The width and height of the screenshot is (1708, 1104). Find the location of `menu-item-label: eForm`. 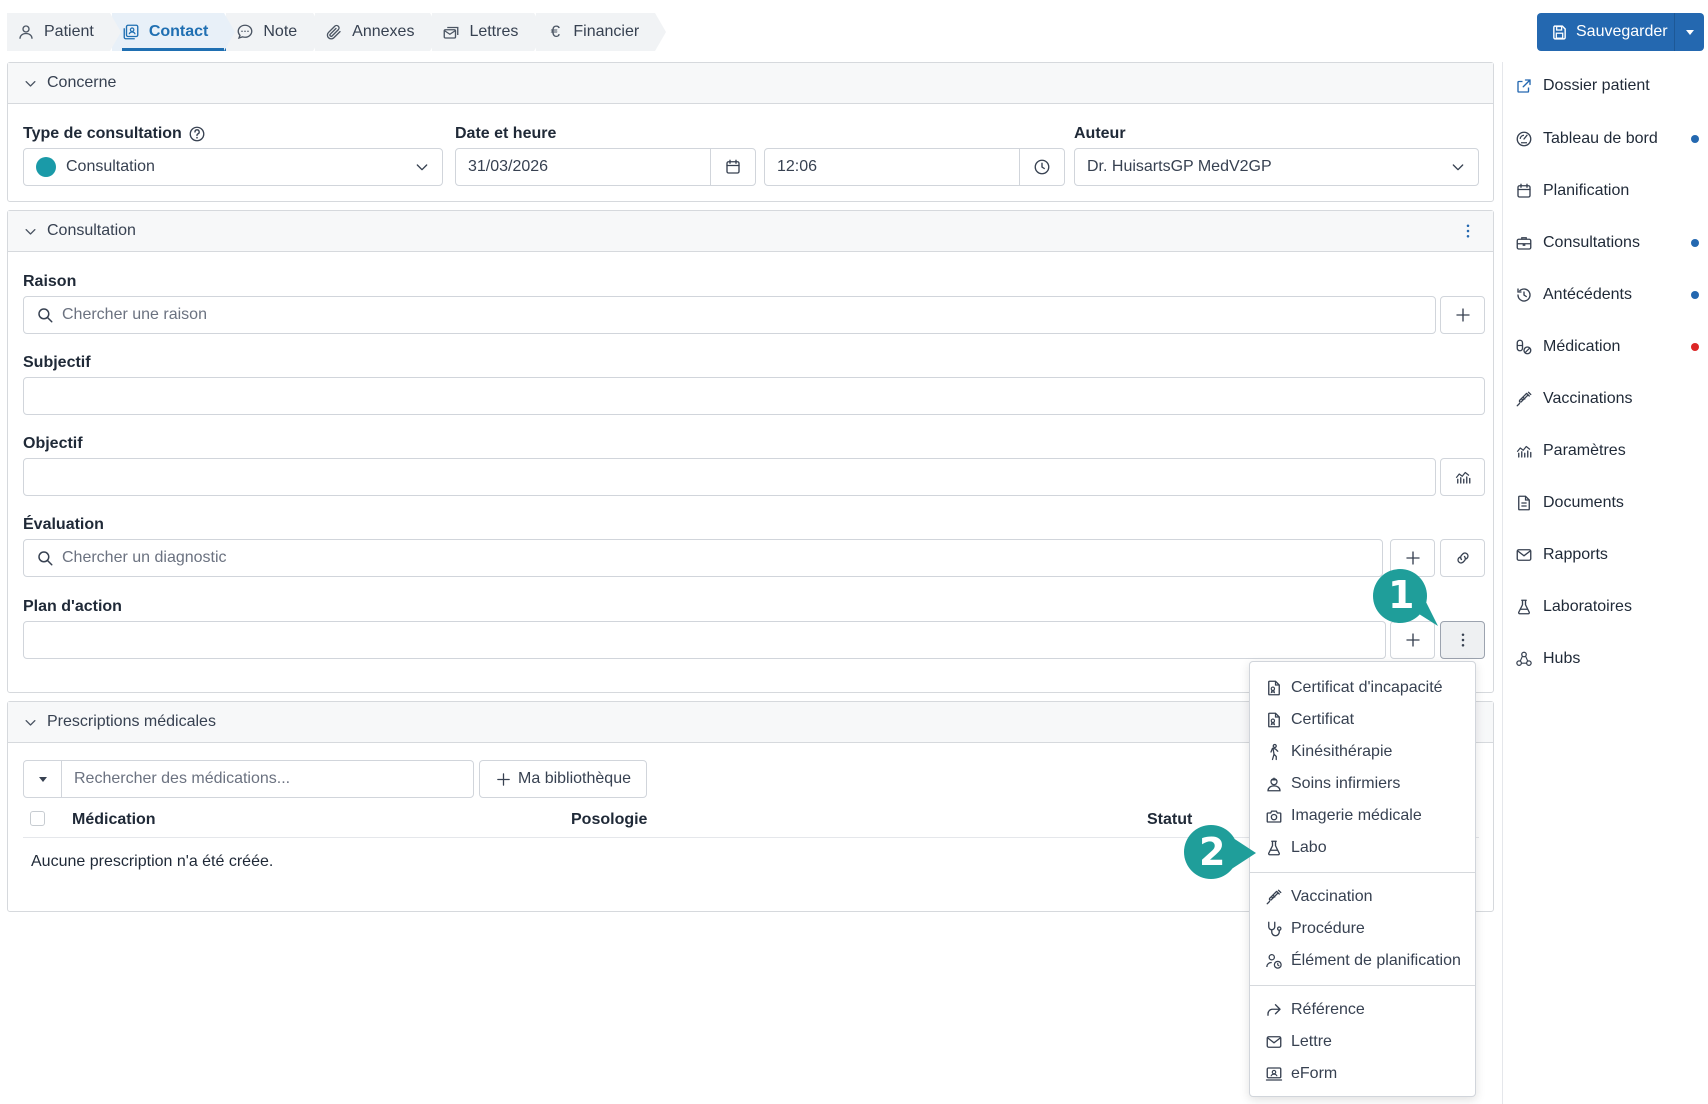

menu-item-label: eForm is located at coordinates (1314, 1073).